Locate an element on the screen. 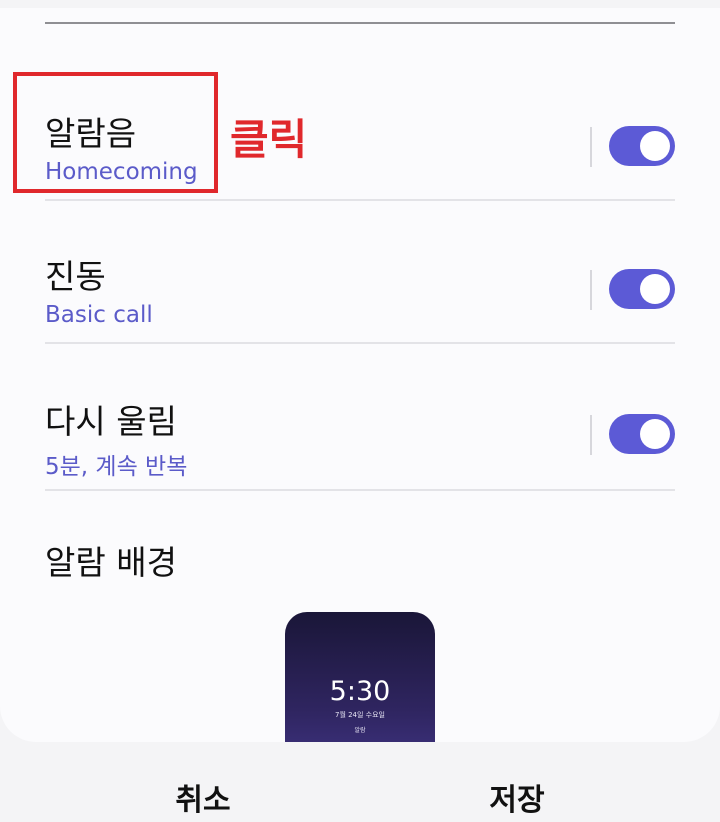  save-button: 저장 is located at coordinates (517, 797).